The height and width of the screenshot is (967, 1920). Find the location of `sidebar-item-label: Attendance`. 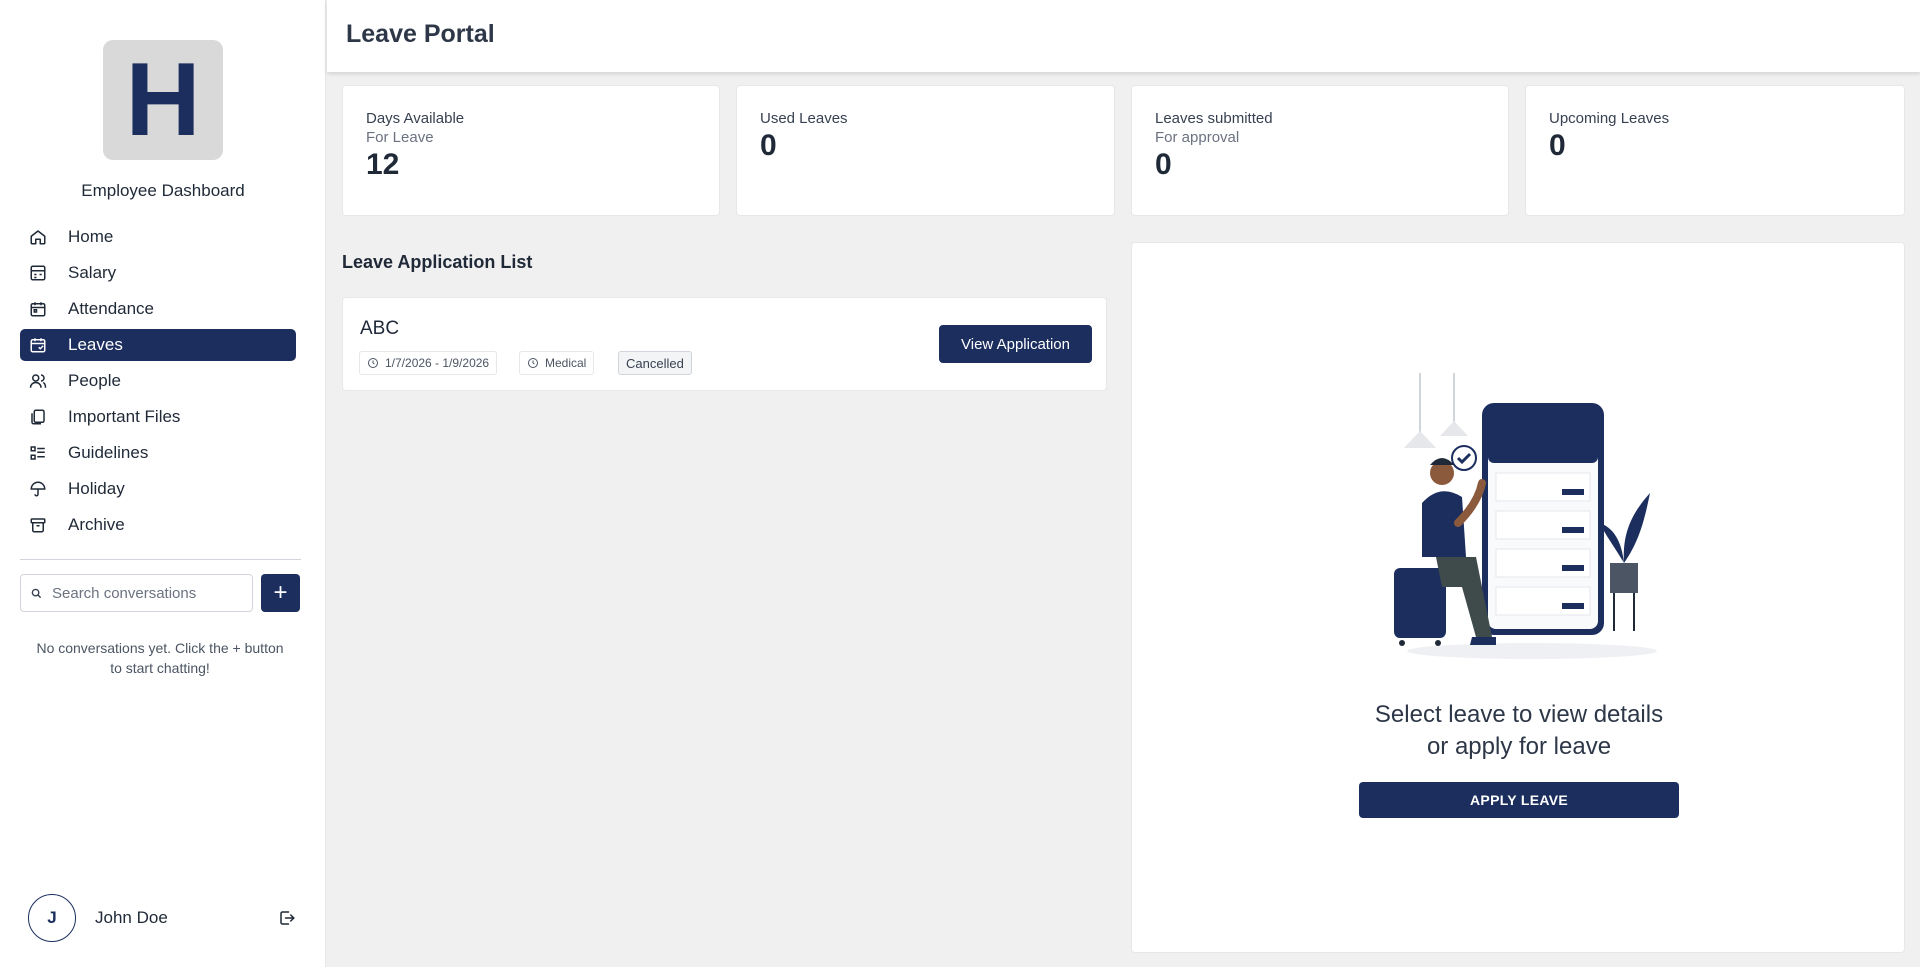

sidebar-item-label: Attendance is located at coordinates (111, 308).